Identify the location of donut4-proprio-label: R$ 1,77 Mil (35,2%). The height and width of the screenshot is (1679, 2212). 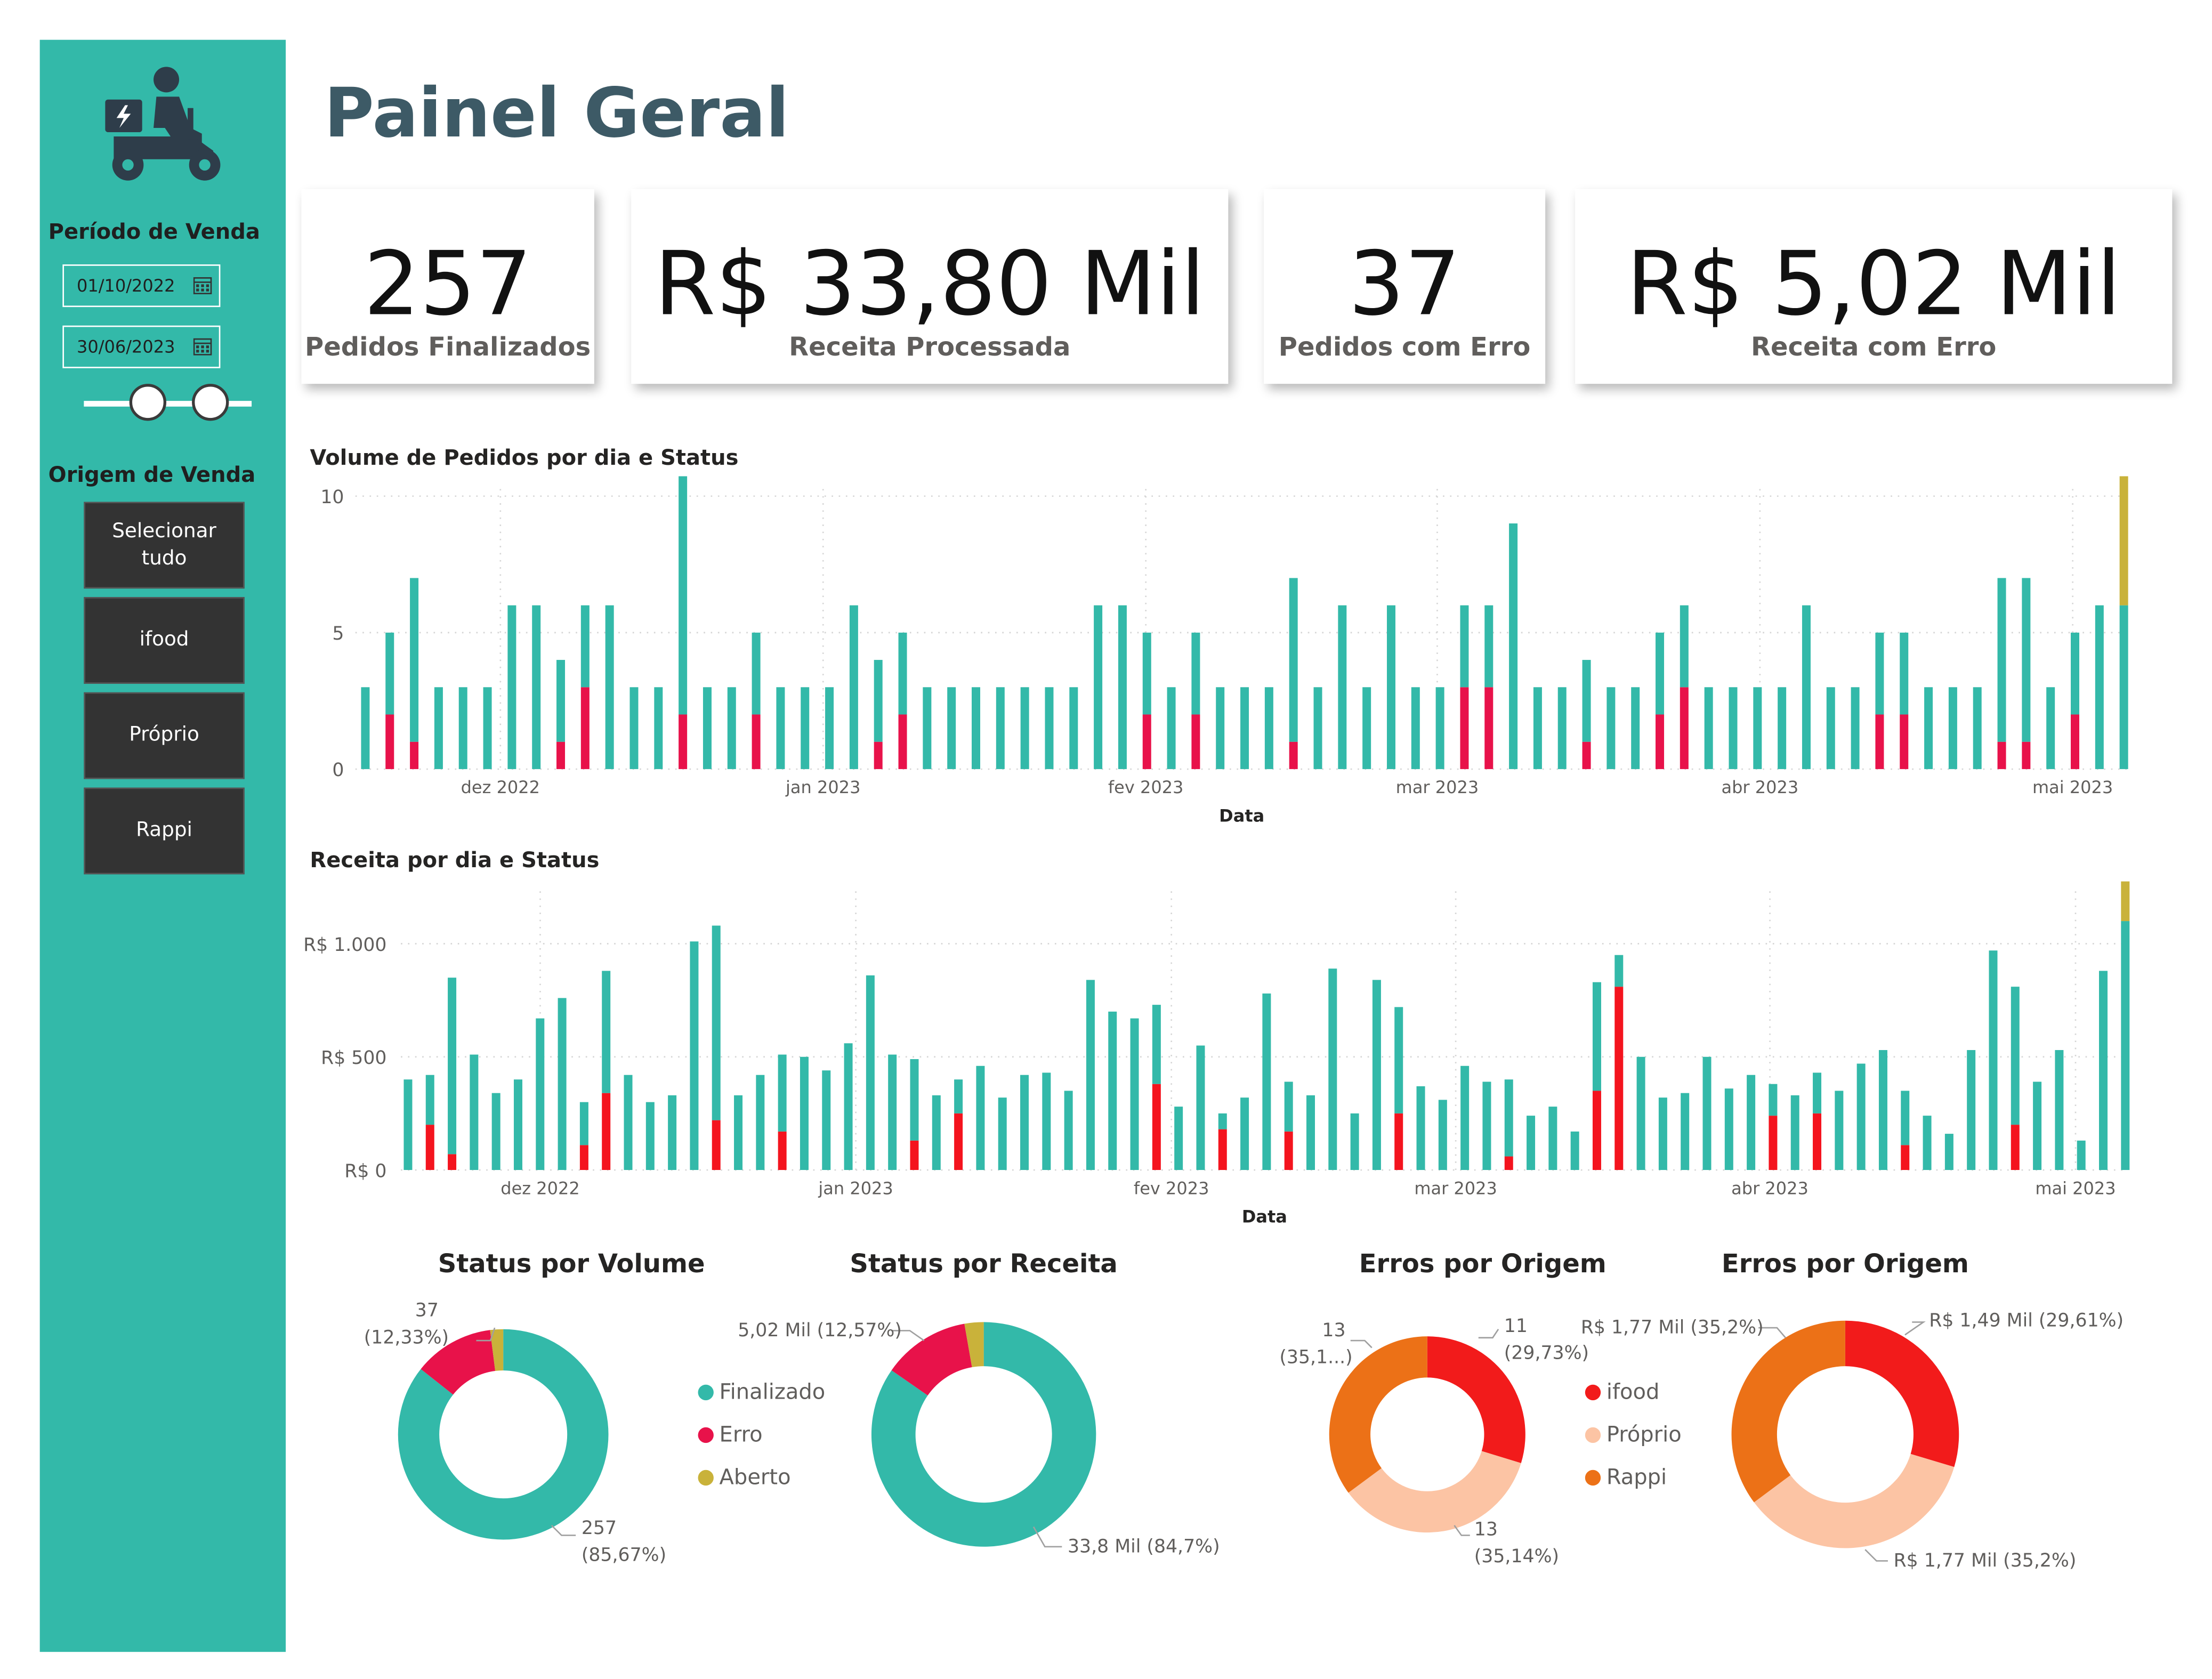
(1985, 1562).